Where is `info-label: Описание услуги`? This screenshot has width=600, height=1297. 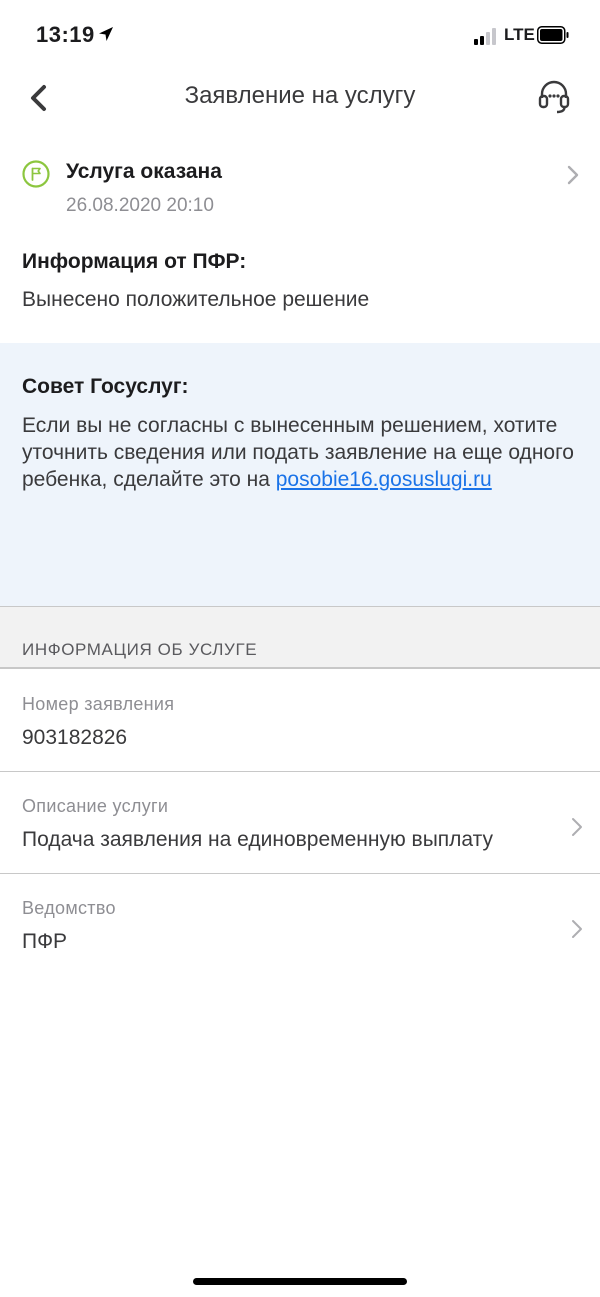 info-label: Описание услуги is located at coordinates (95, 806).